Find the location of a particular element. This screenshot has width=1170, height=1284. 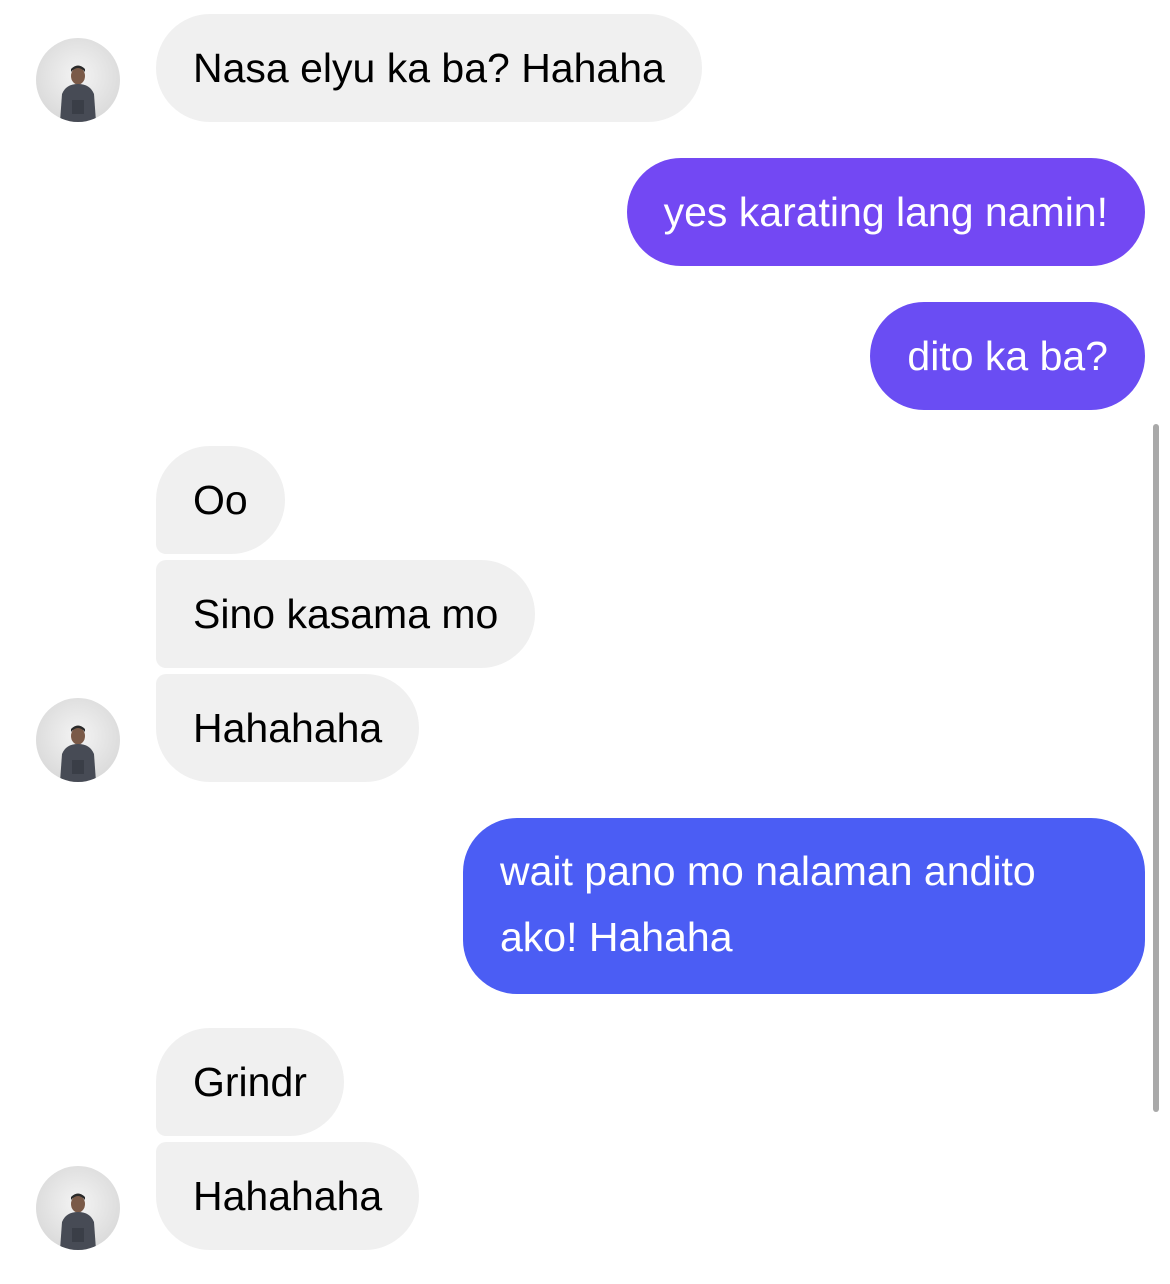

message-text: Sino kasama mo is located at coordinates (346, 614).